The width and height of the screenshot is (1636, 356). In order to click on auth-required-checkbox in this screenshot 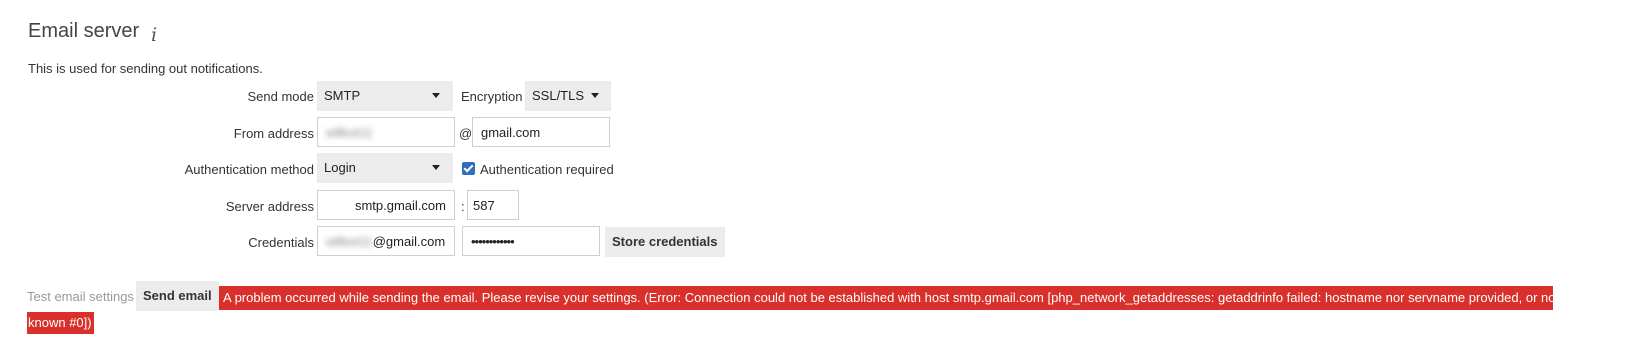, I will do `click(468, 168)`.